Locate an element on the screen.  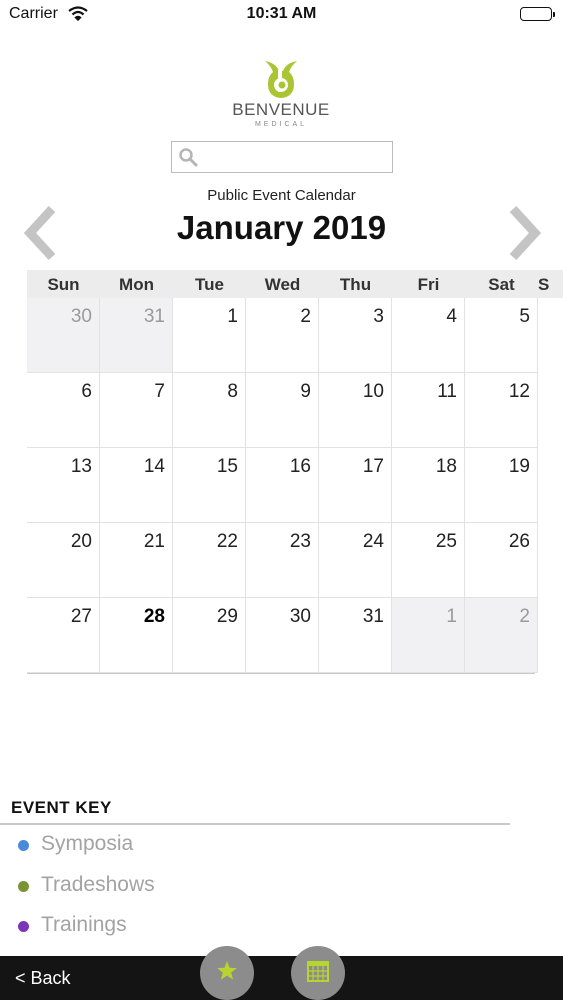
calendar-week-row: 13 14 15 16 17 18 19 is located at coordinates (282, 485).